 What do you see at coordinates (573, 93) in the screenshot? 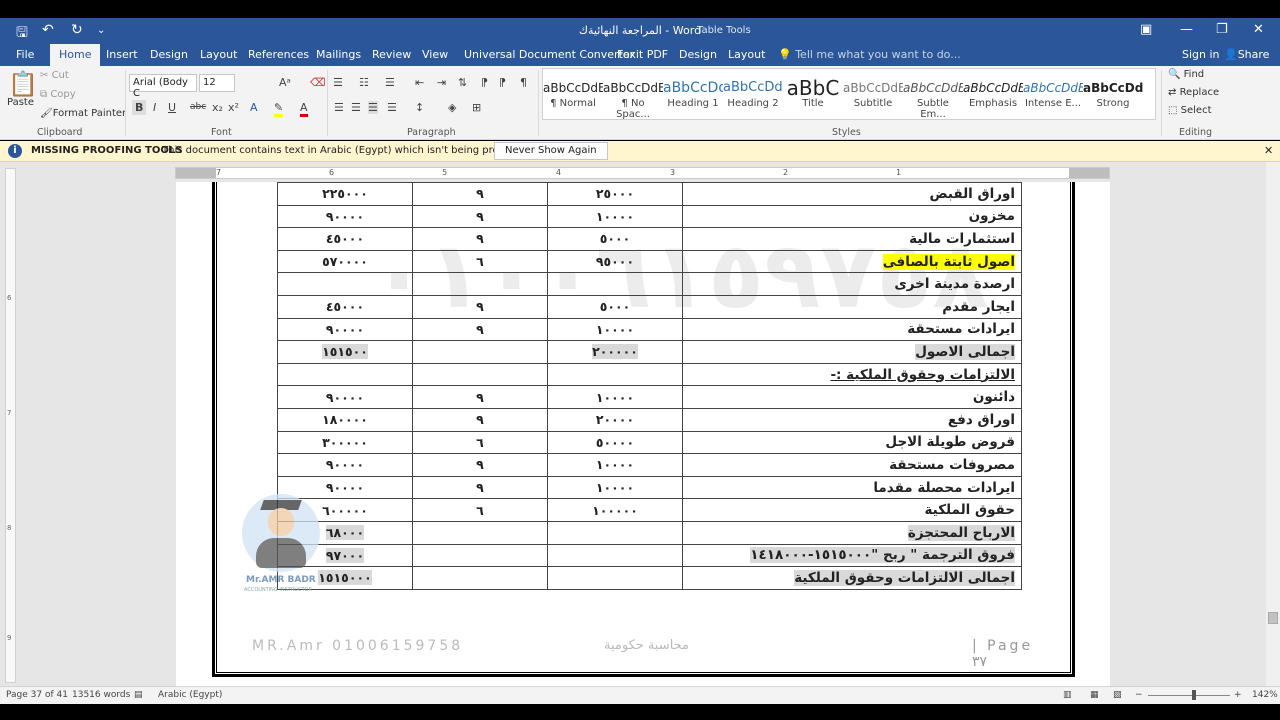
I see `style-normal: aBbCcDdEe ¶ Normal` at bounding box center [573, 93].